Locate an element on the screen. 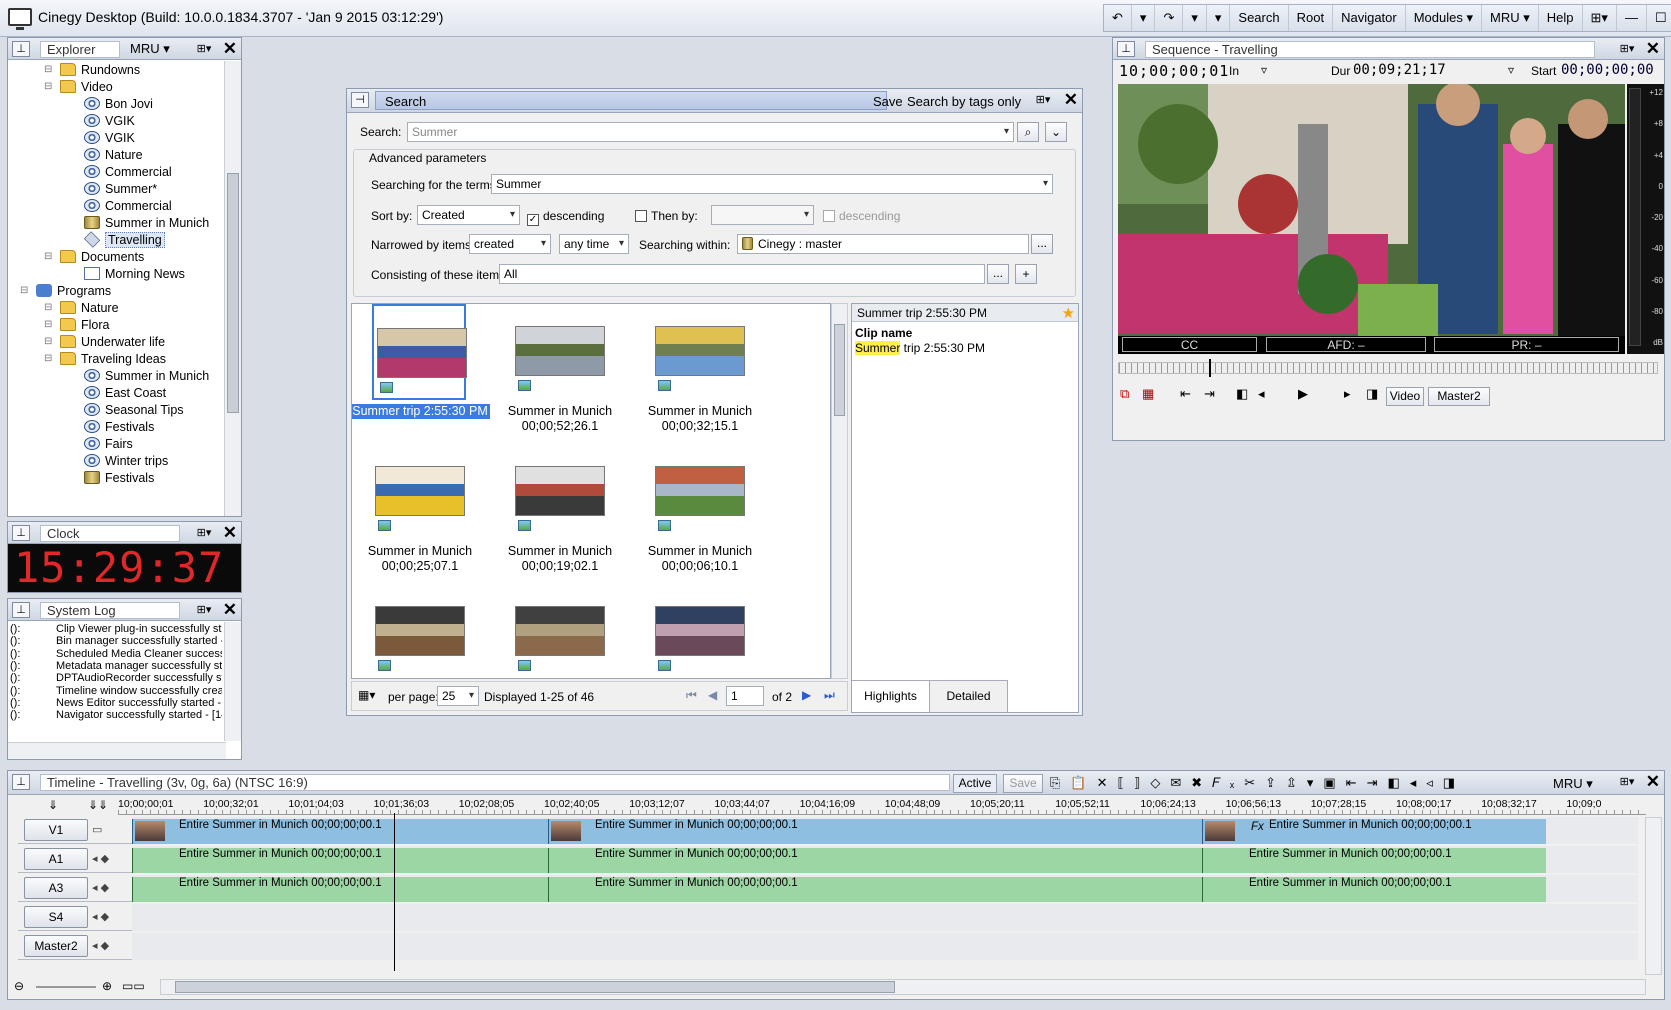  terms-input: Summer is located at coordinates (772, 184).